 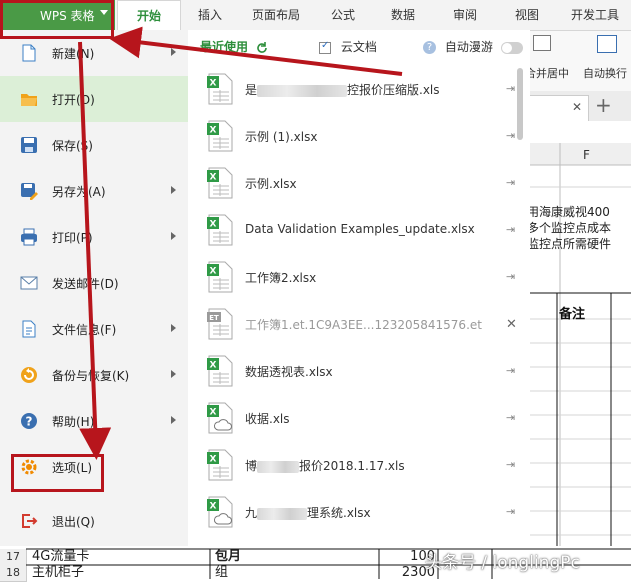 I want to click on file-name-prefix: 是, so click(x=251, y=90).